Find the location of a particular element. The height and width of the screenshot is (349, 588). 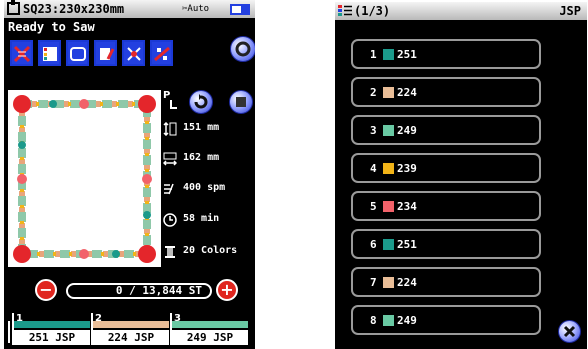

close-button is located at coordinates (569, 331).